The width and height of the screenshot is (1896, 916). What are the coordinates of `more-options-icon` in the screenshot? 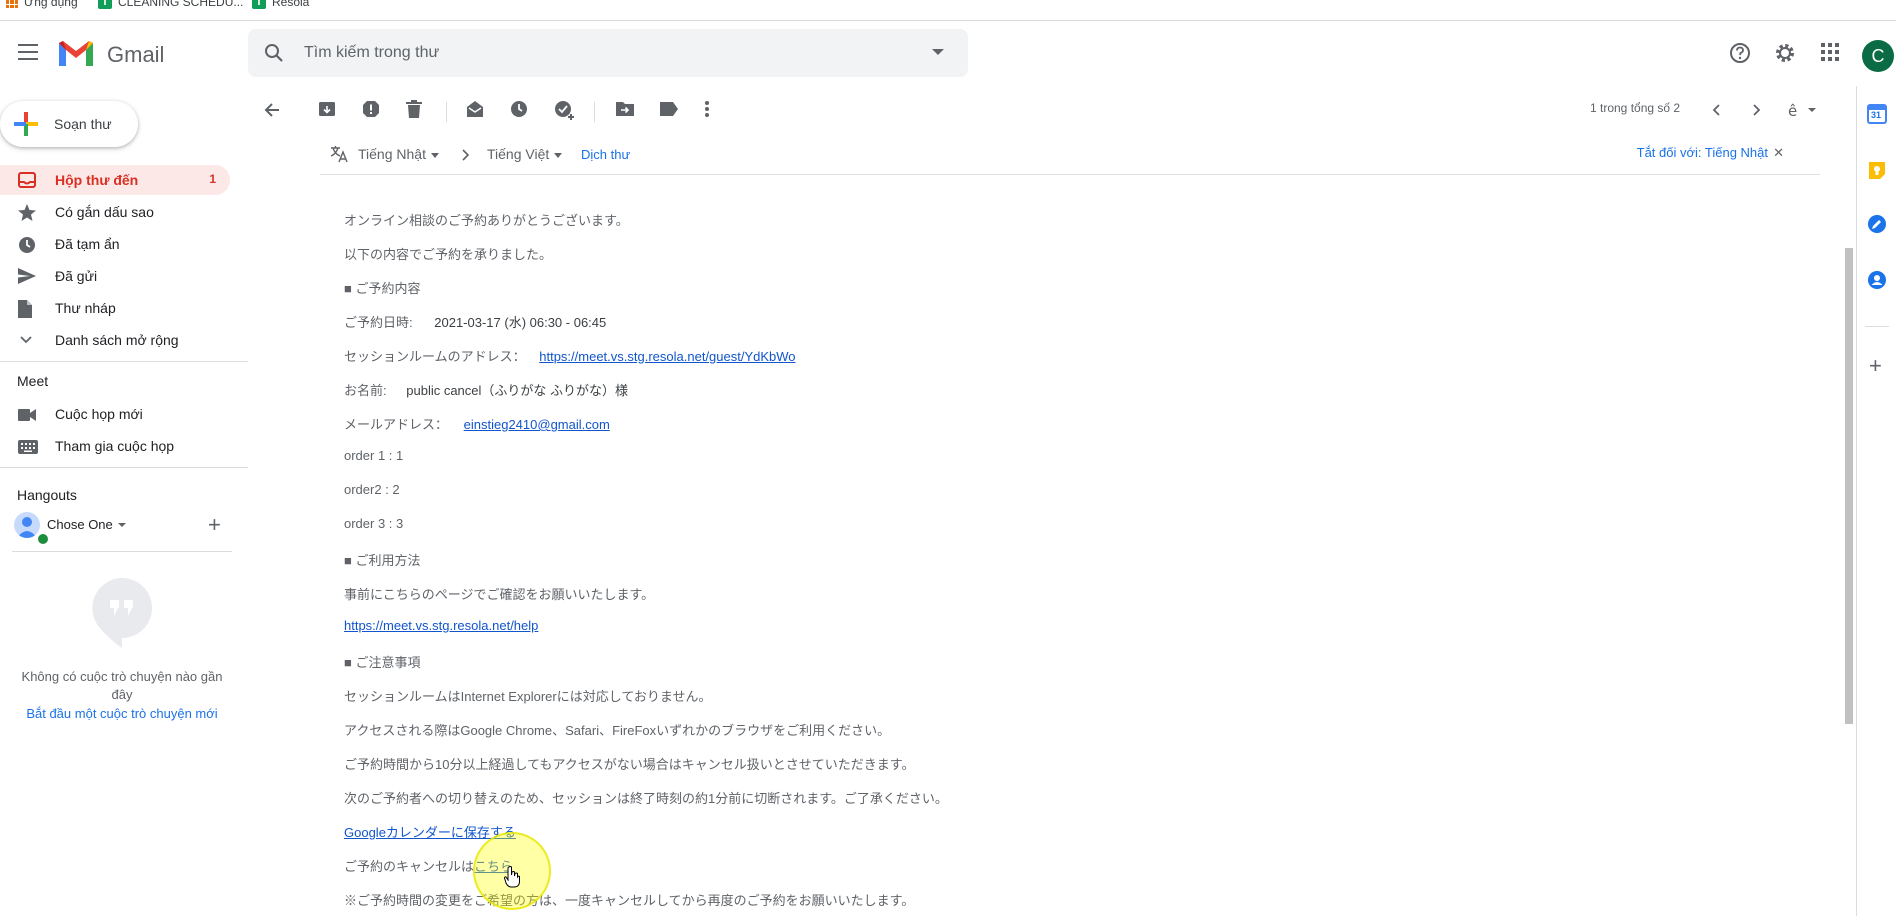 It's located at (707, 109).